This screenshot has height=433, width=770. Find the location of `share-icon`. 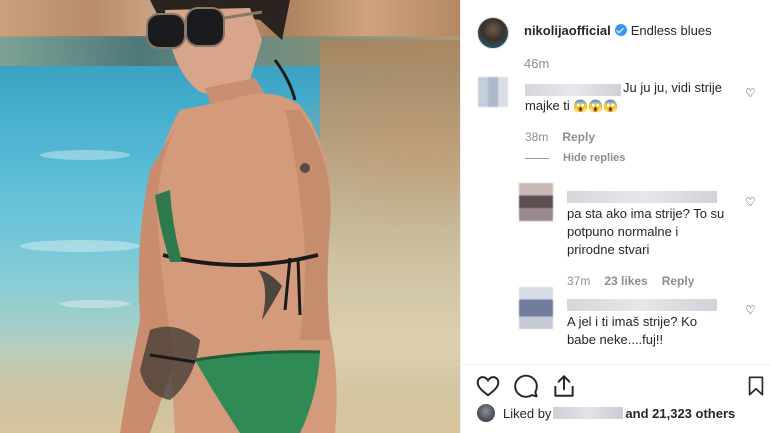

share-icon is located at coordinates (564, 386).